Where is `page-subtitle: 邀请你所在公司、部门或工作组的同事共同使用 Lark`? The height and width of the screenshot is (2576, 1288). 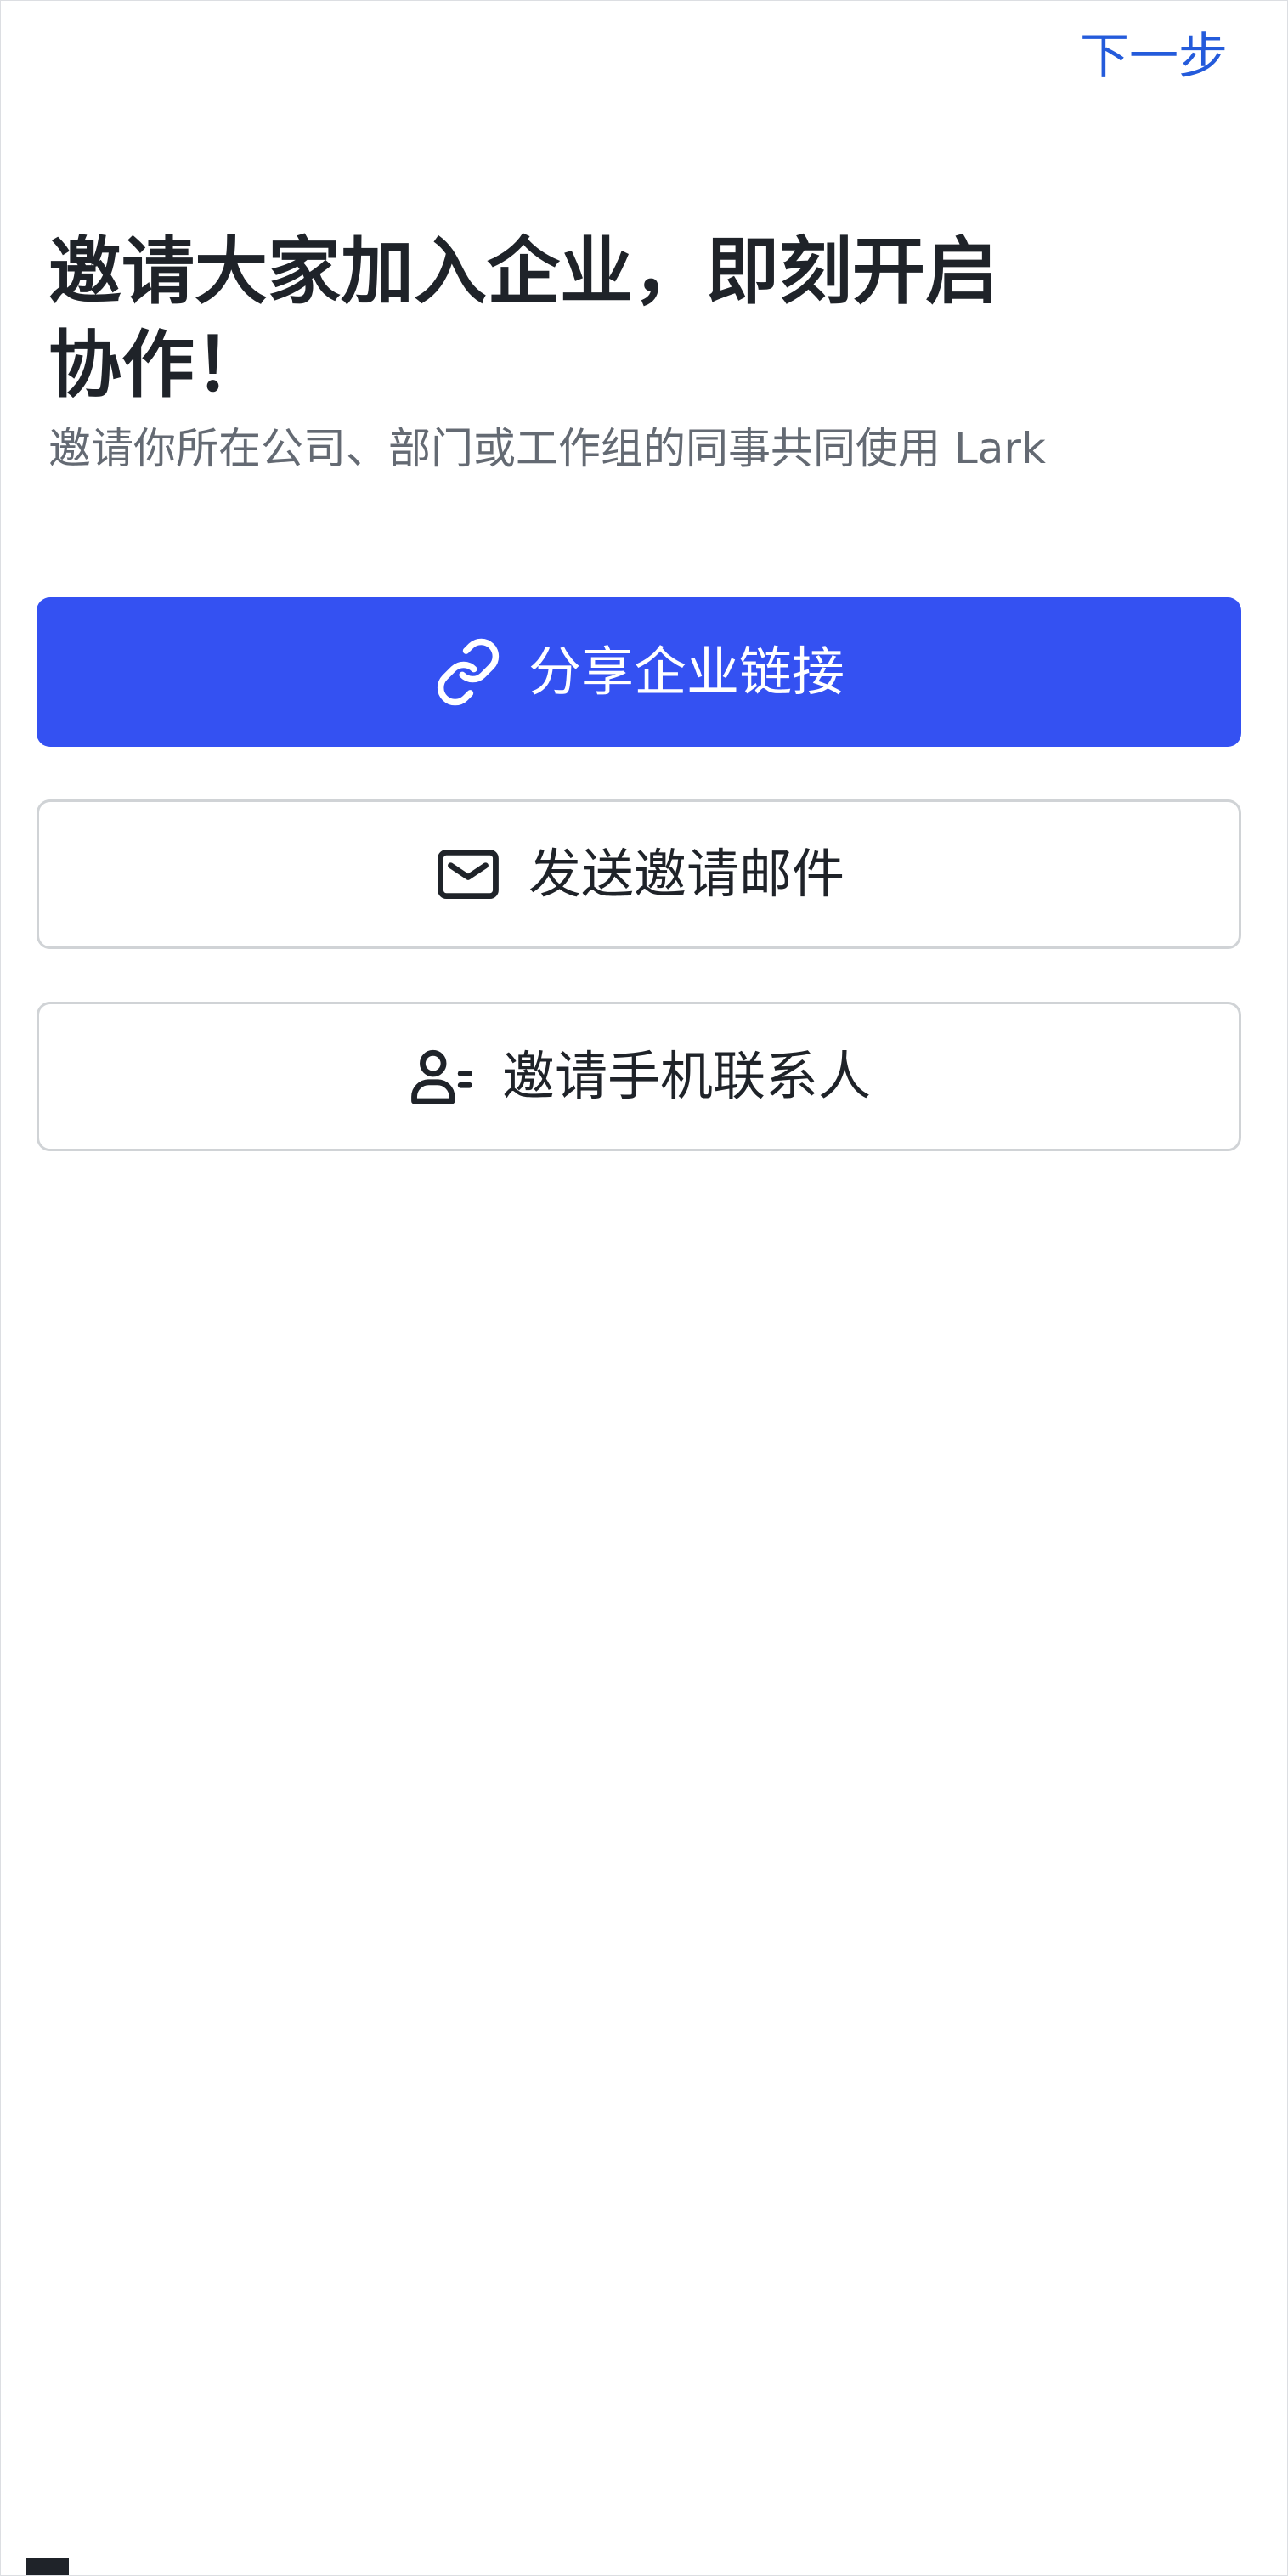 page-subtitle: 邀请你所在公司、部门或工作组的同事共同使用 Lark is located at coordinates (547, 449).